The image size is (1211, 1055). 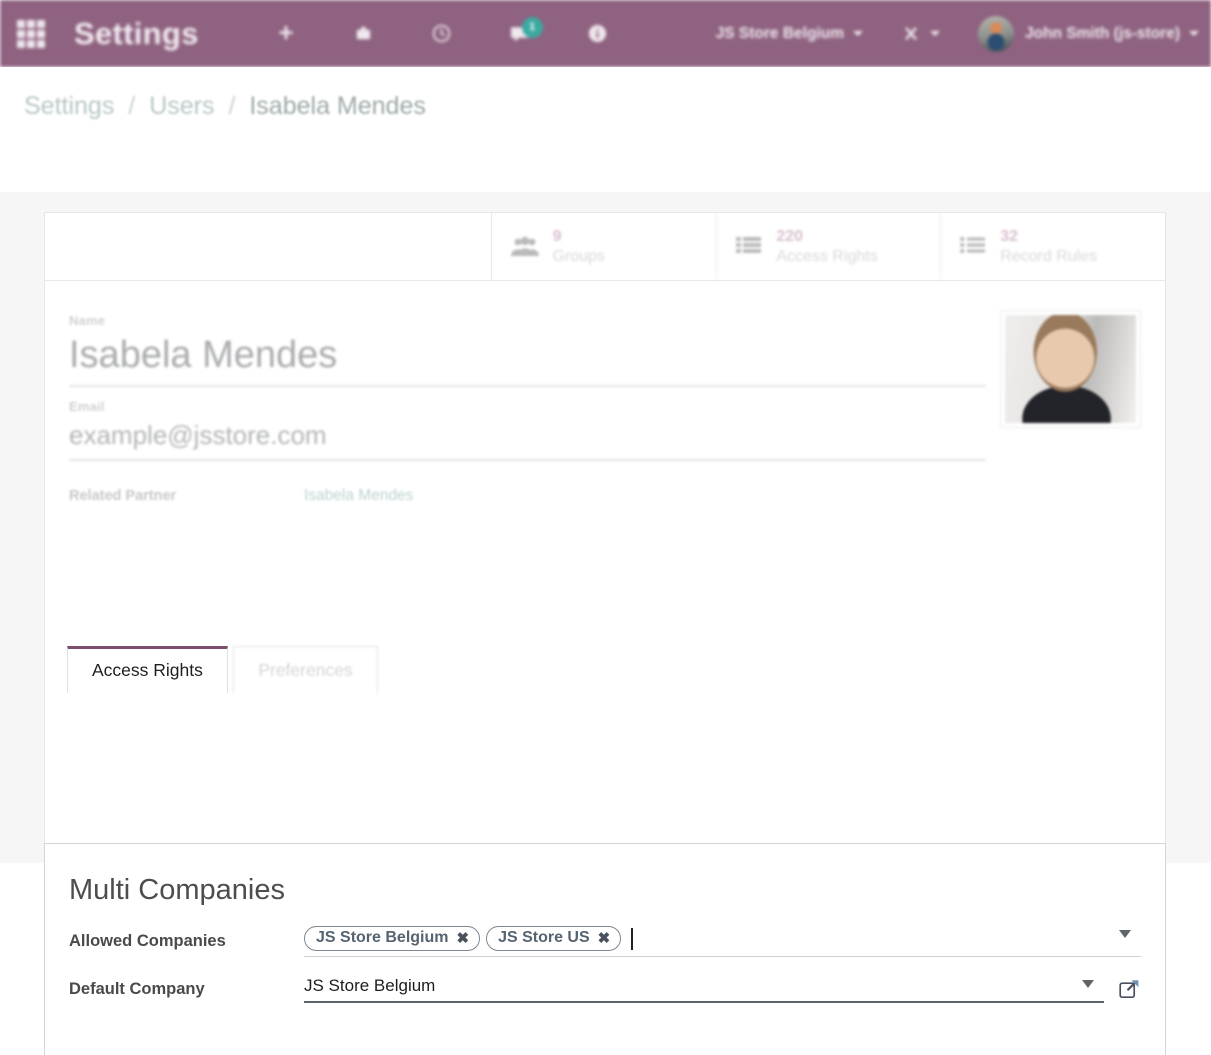 I want to click on related-partner-link: Isabela Mendes, so click(x=358, y=496).